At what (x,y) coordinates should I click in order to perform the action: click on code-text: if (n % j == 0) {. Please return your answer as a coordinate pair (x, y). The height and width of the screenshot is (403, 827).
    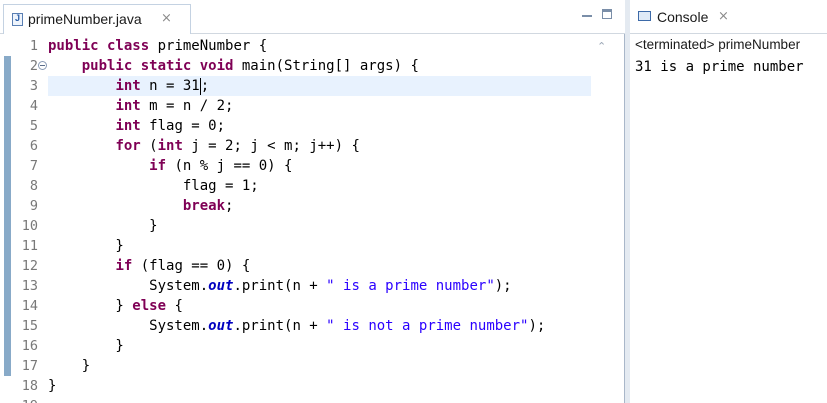
    Looking at the image, I should click on (221, 166).